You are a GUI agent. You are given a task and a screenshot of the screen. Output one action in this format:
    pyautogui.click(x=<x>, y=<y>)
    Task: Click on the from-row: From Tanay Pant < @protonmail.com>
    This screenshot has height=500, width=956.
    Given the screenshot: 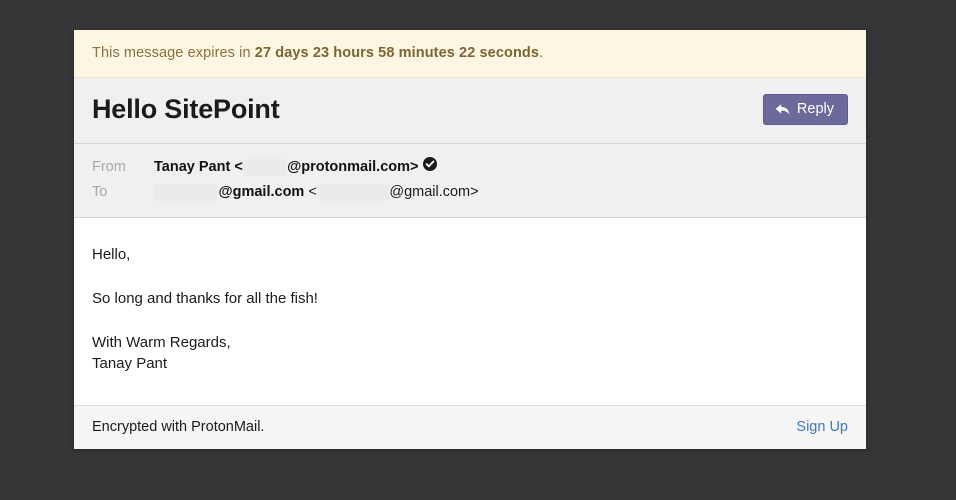 What is the action you would take?
    pyautogui.click(x=470, y=167)
    